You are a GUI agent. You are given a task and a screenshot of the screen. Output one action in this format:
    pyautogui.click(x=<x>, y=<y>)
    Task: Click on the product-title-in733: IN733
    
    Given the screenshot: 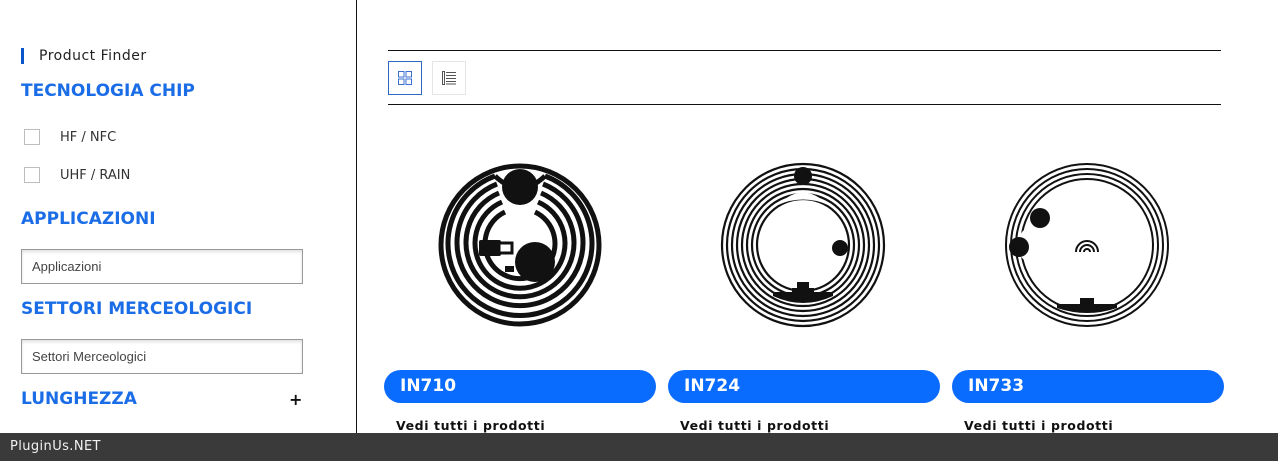 What is the action you would take?
    pyautogui.click(x=1088, y=386)
    